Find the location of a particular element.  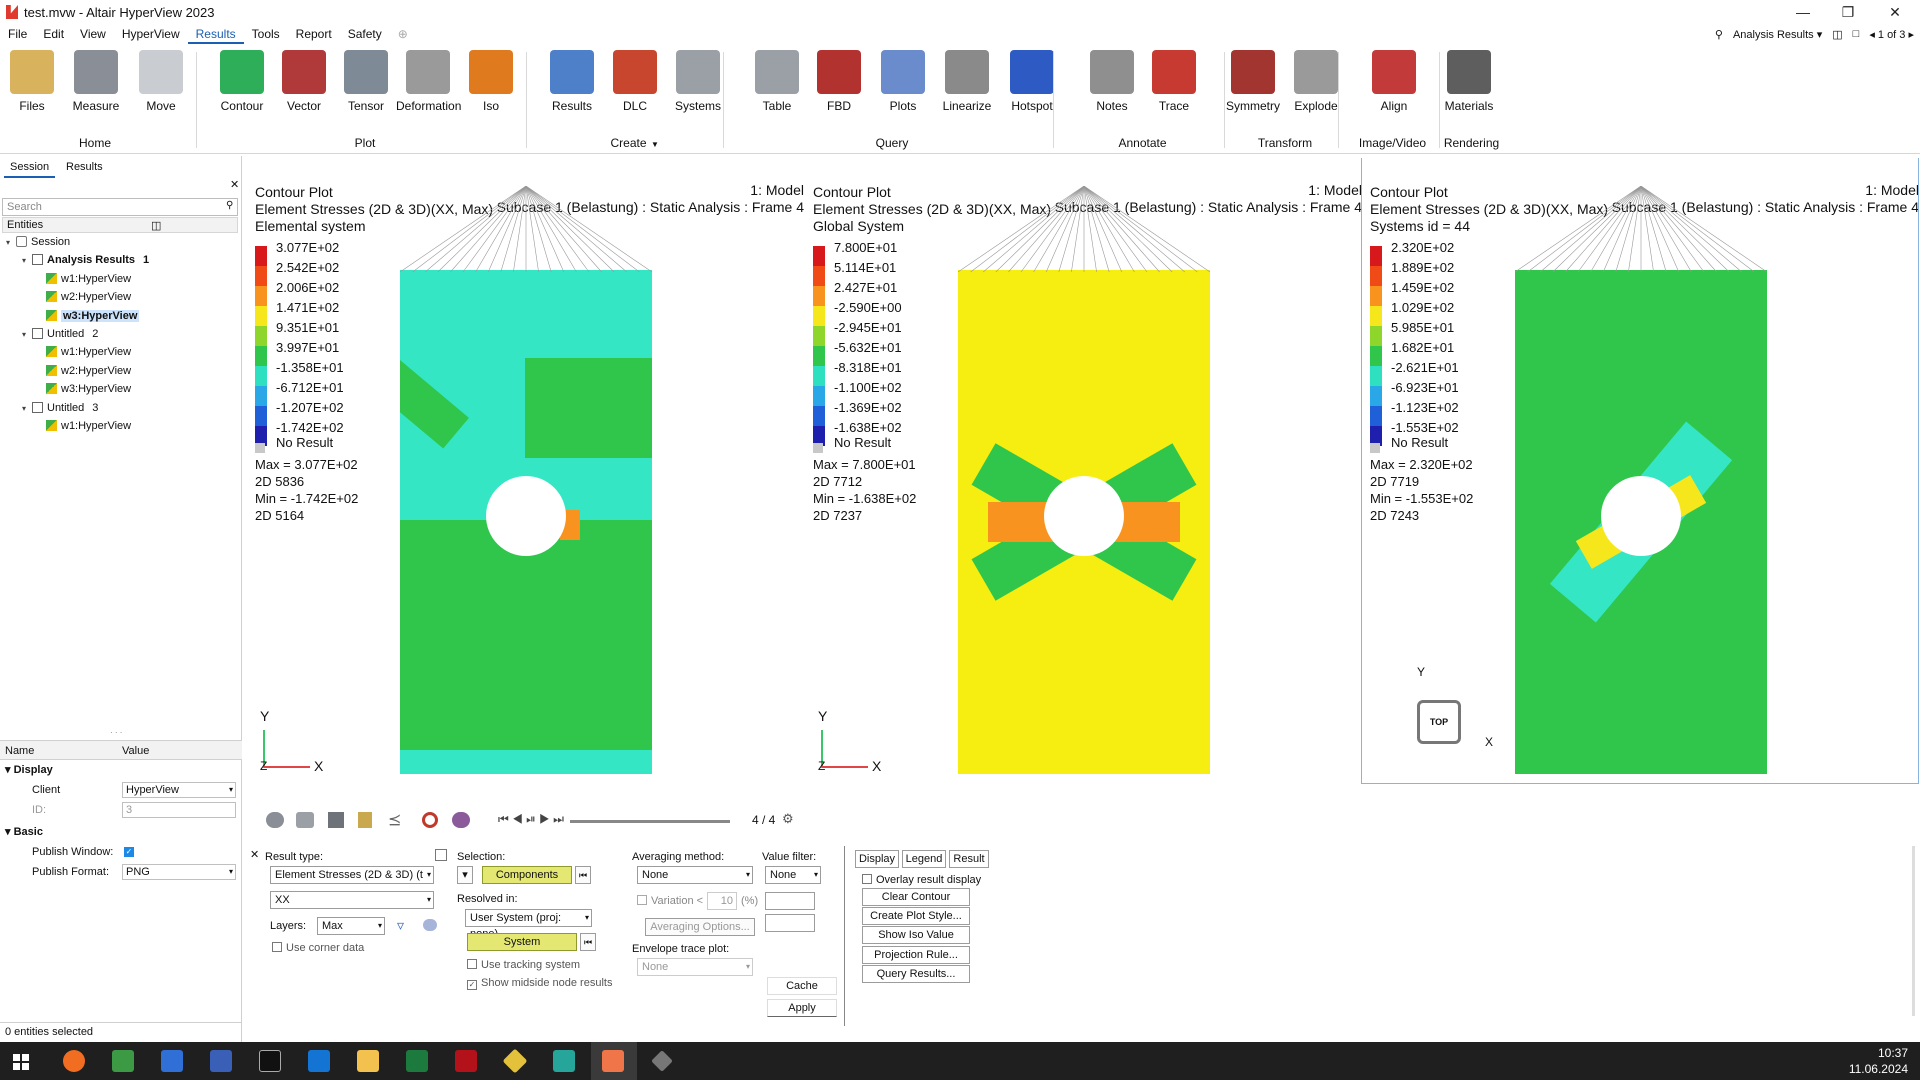

system-button: System is located at coordinates (522, 942).